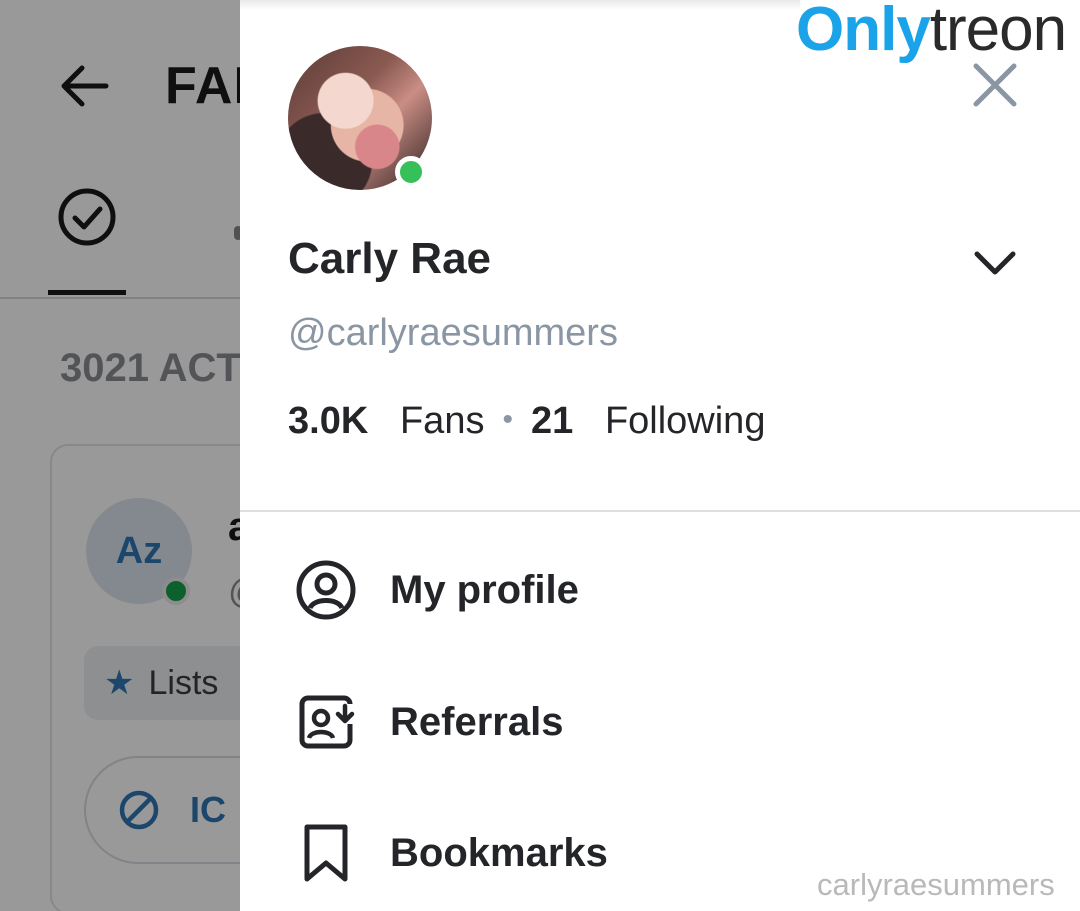 Image resolution: width=1080 pixels, height=911 pixels. Describe the element at coordinates (998, 32) in the screenshot. I see `logo-part-treon: treon` at that location.